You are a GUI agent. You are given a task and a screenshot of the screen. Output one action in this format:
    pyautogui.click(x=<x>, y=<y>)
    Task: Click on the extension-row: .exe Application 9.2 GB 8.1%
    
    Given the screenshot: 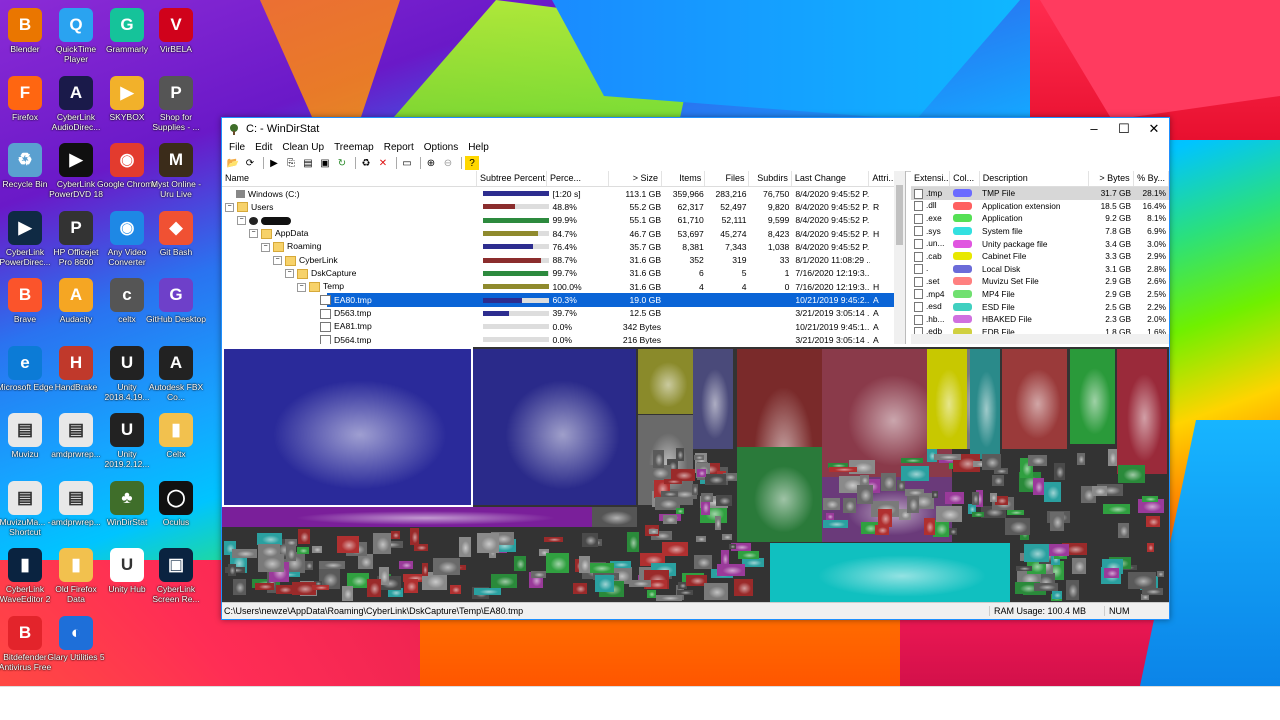 What is the action you would take?
    pyautogui.click(x=1040, y=218)
    